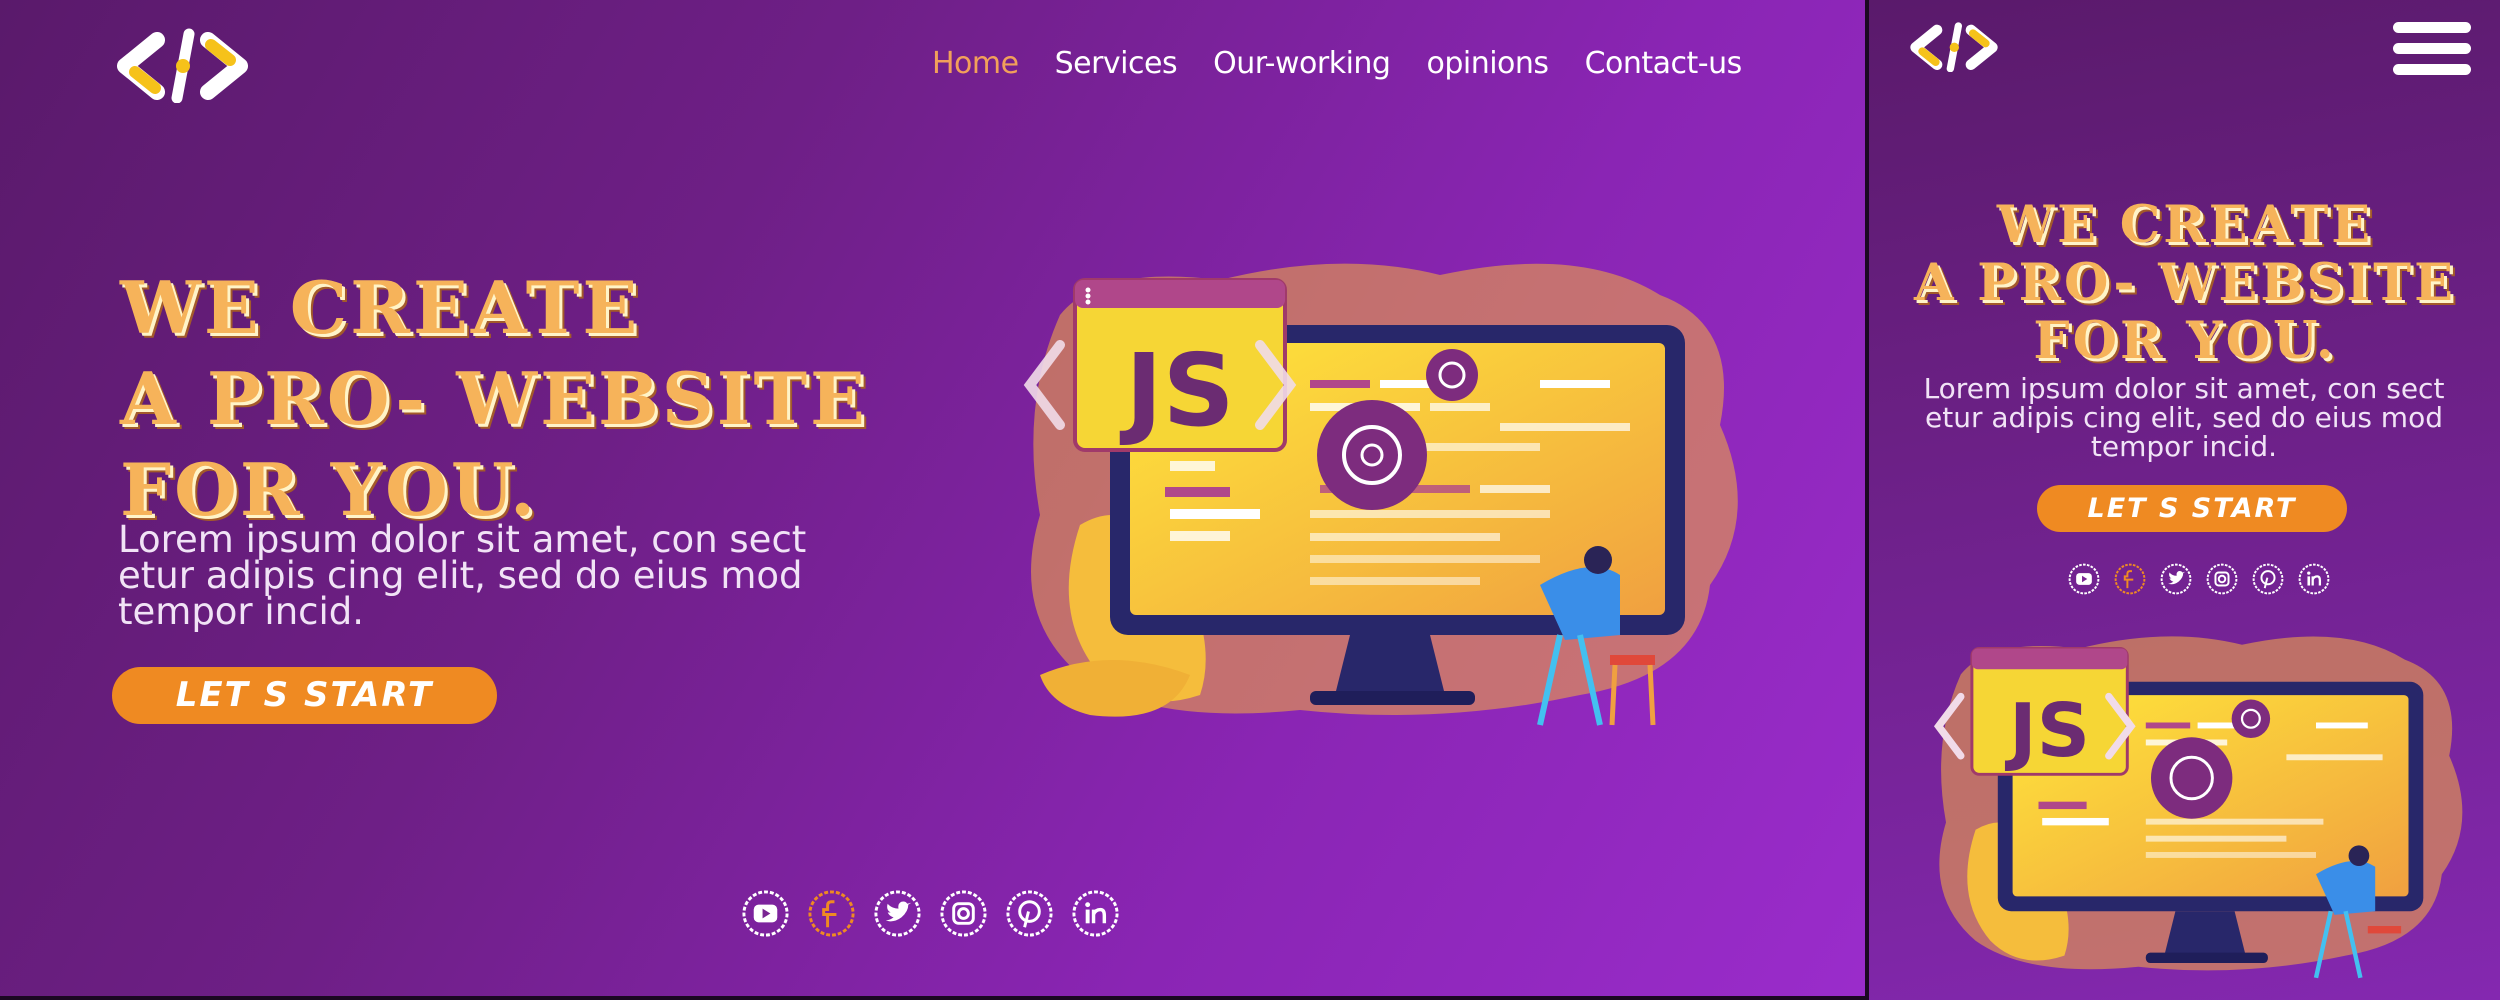 This screenshot has width=2500, height=1000. What do you see at coordinates (1176, 390) in the screenshot?
I see `js-badge: JS` at bounding box center [1176, 390].